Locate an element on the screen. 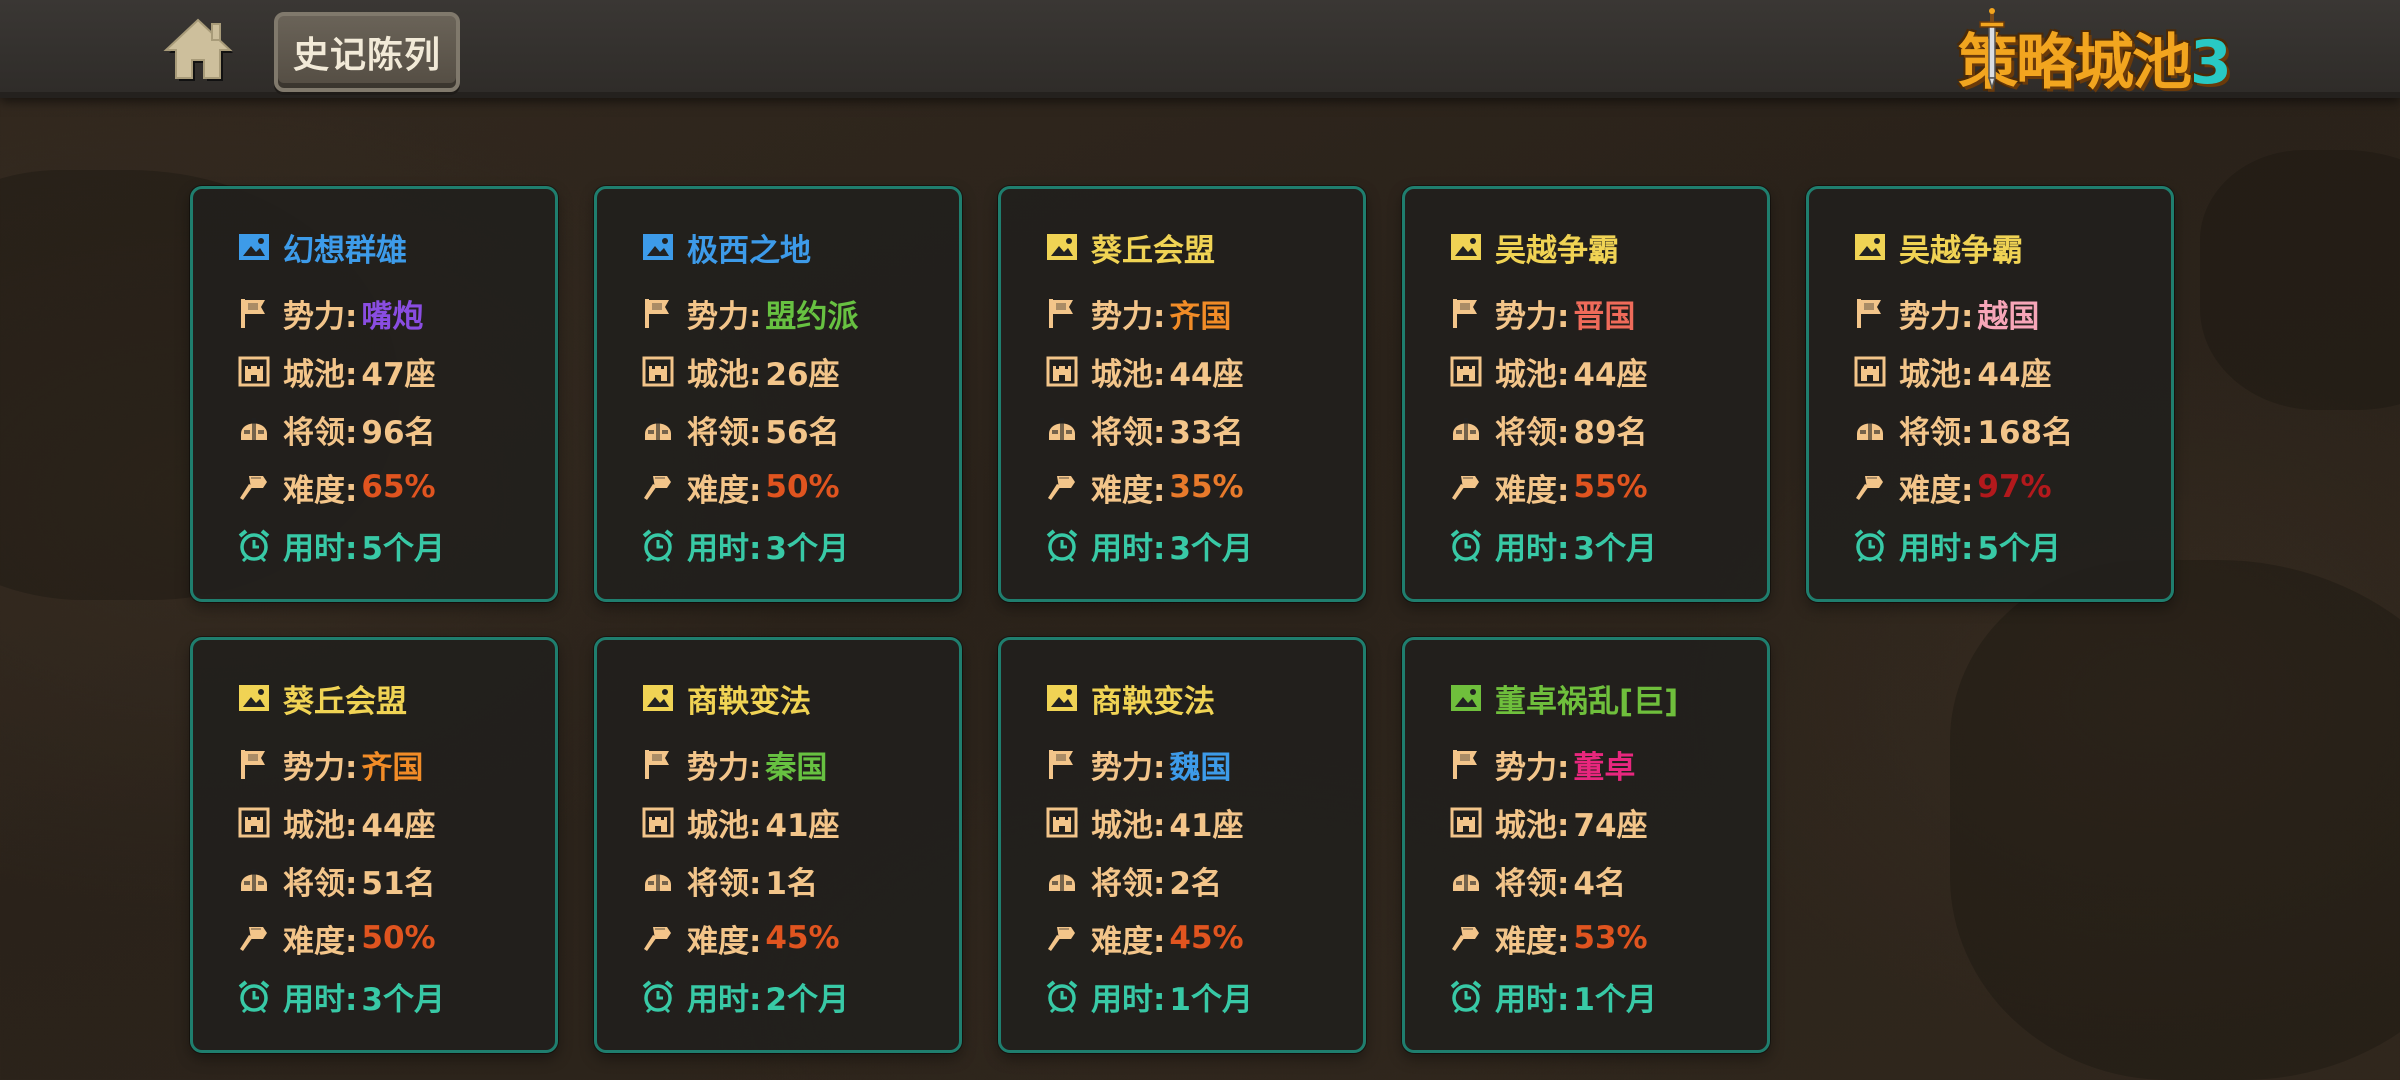 Image resolution: width=2400 pixels, height=1080 pixels. record-title: 幻想群雄 is located at coordinates (345, 250).